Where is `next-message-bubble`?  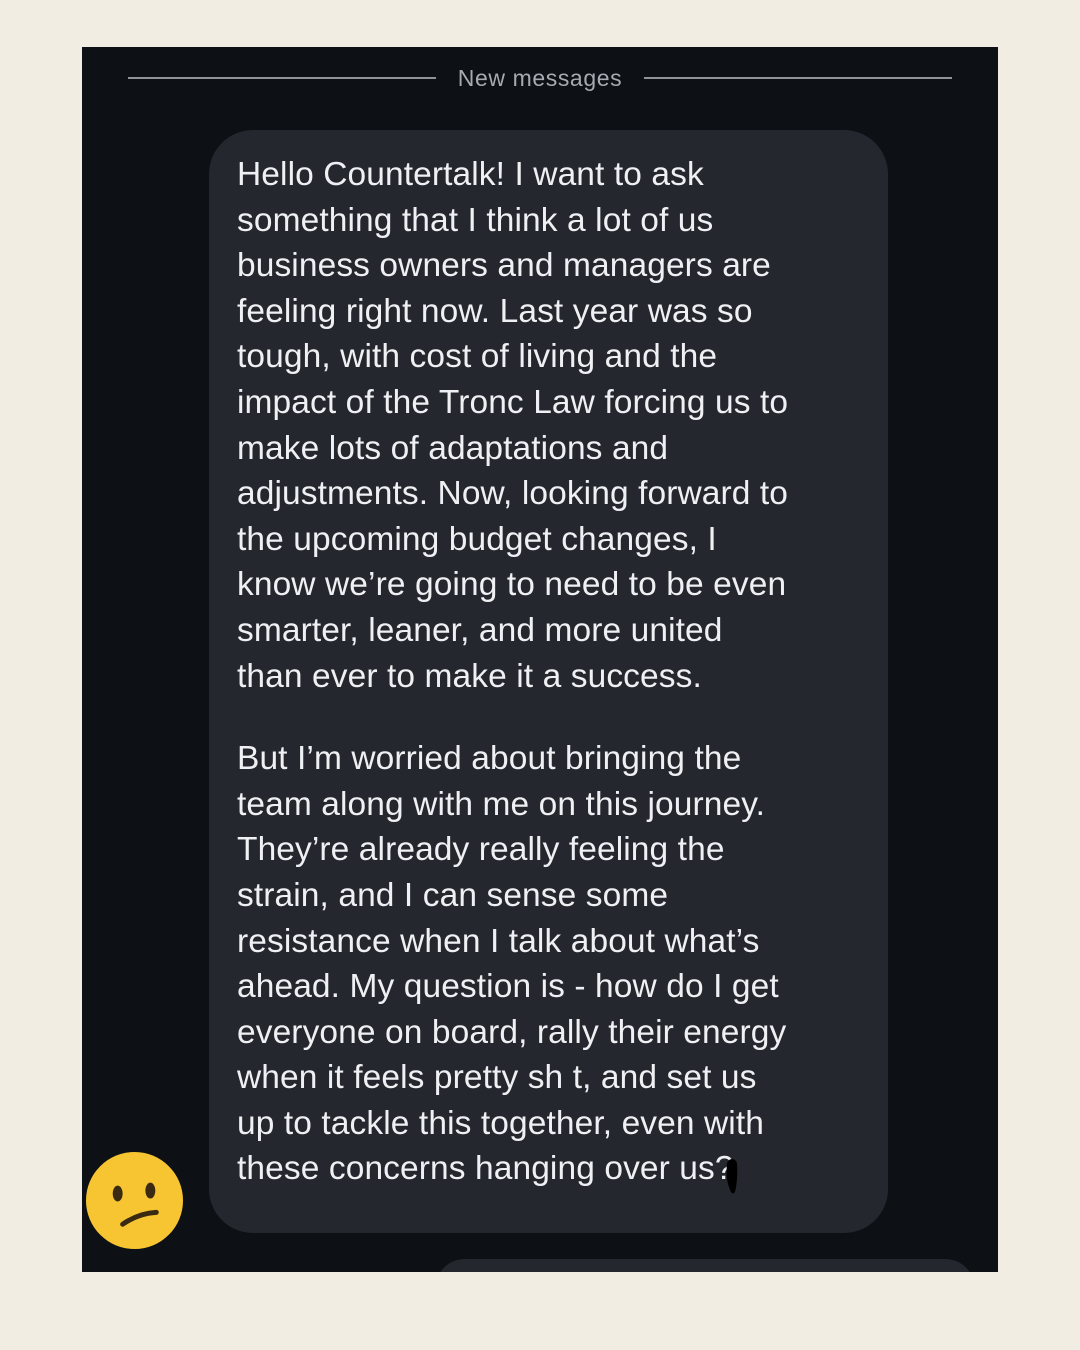 next-message-bubble is located at coordinates (705, 1265).